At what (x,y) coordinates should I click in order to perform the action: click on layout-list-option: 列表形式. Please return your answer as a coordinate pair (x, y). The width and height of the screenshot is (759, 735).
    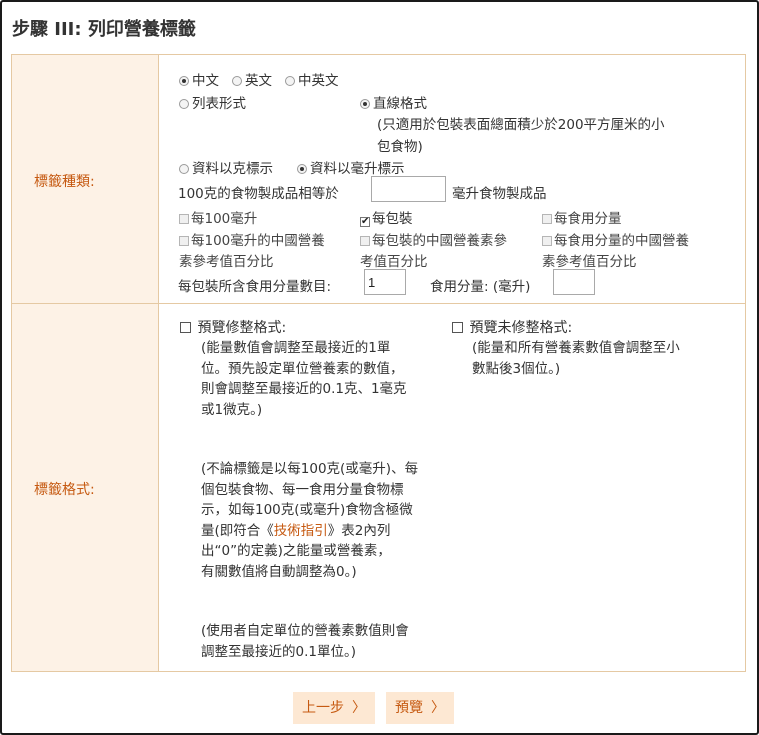
    Looking at the image, I should click on (212, 102).